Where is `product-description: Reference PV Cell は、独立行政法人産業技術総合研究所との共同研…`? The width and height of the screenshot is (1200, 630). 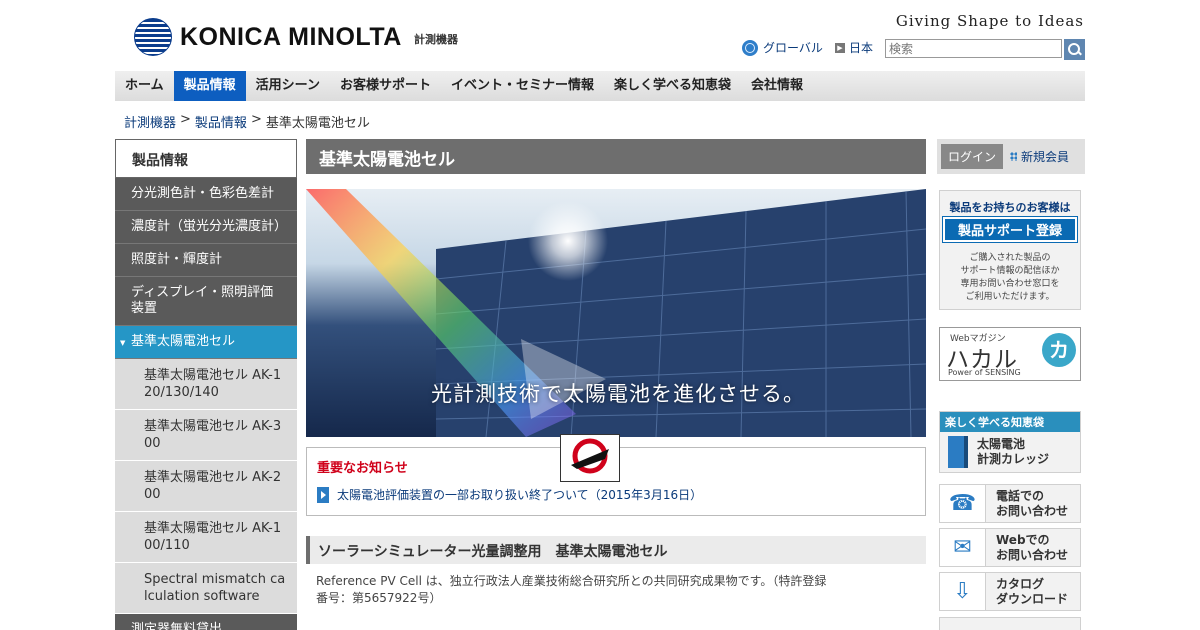
product-description: Reference PV Cell は、独立行政法人産業技術総合研究所との共同研… is located at coordinates (571, 589).